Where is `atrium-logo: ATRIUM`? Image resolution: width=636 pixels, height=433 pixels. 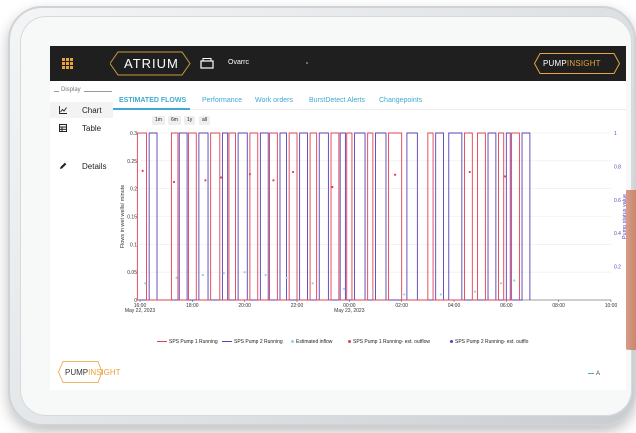
atrium-logo: ATRIUM is located at coordinates (151, 63).